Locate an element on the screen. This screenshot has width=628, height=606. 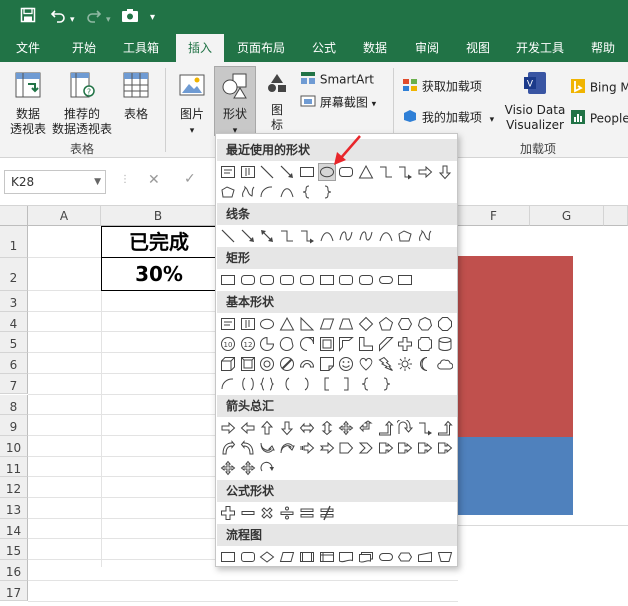
shape-lupa is located at coordinates (366, 428).